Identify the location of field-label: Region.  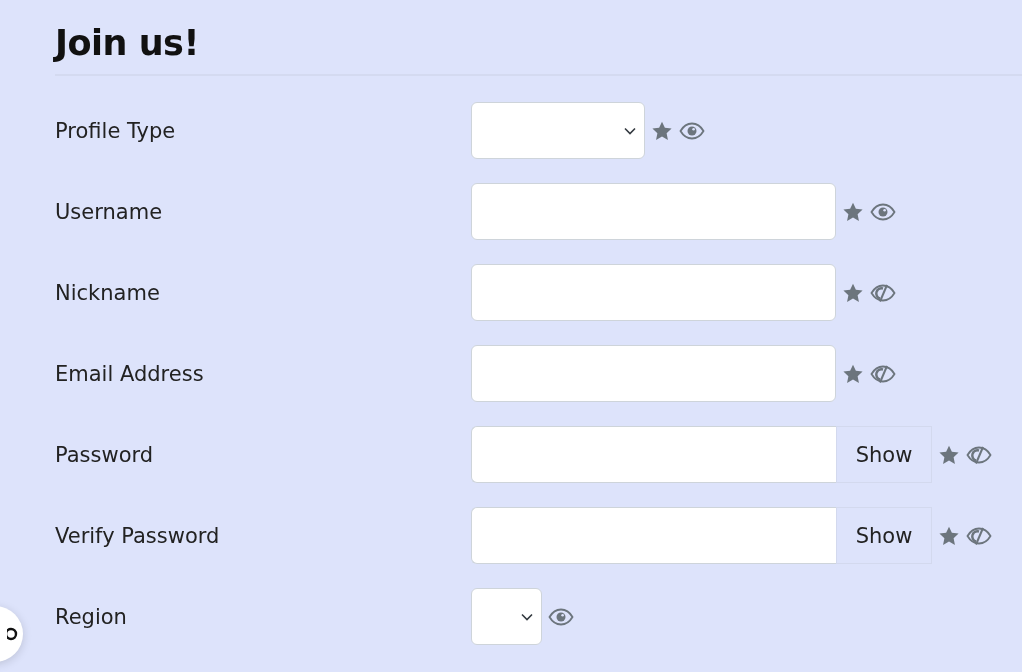
(91, 616).